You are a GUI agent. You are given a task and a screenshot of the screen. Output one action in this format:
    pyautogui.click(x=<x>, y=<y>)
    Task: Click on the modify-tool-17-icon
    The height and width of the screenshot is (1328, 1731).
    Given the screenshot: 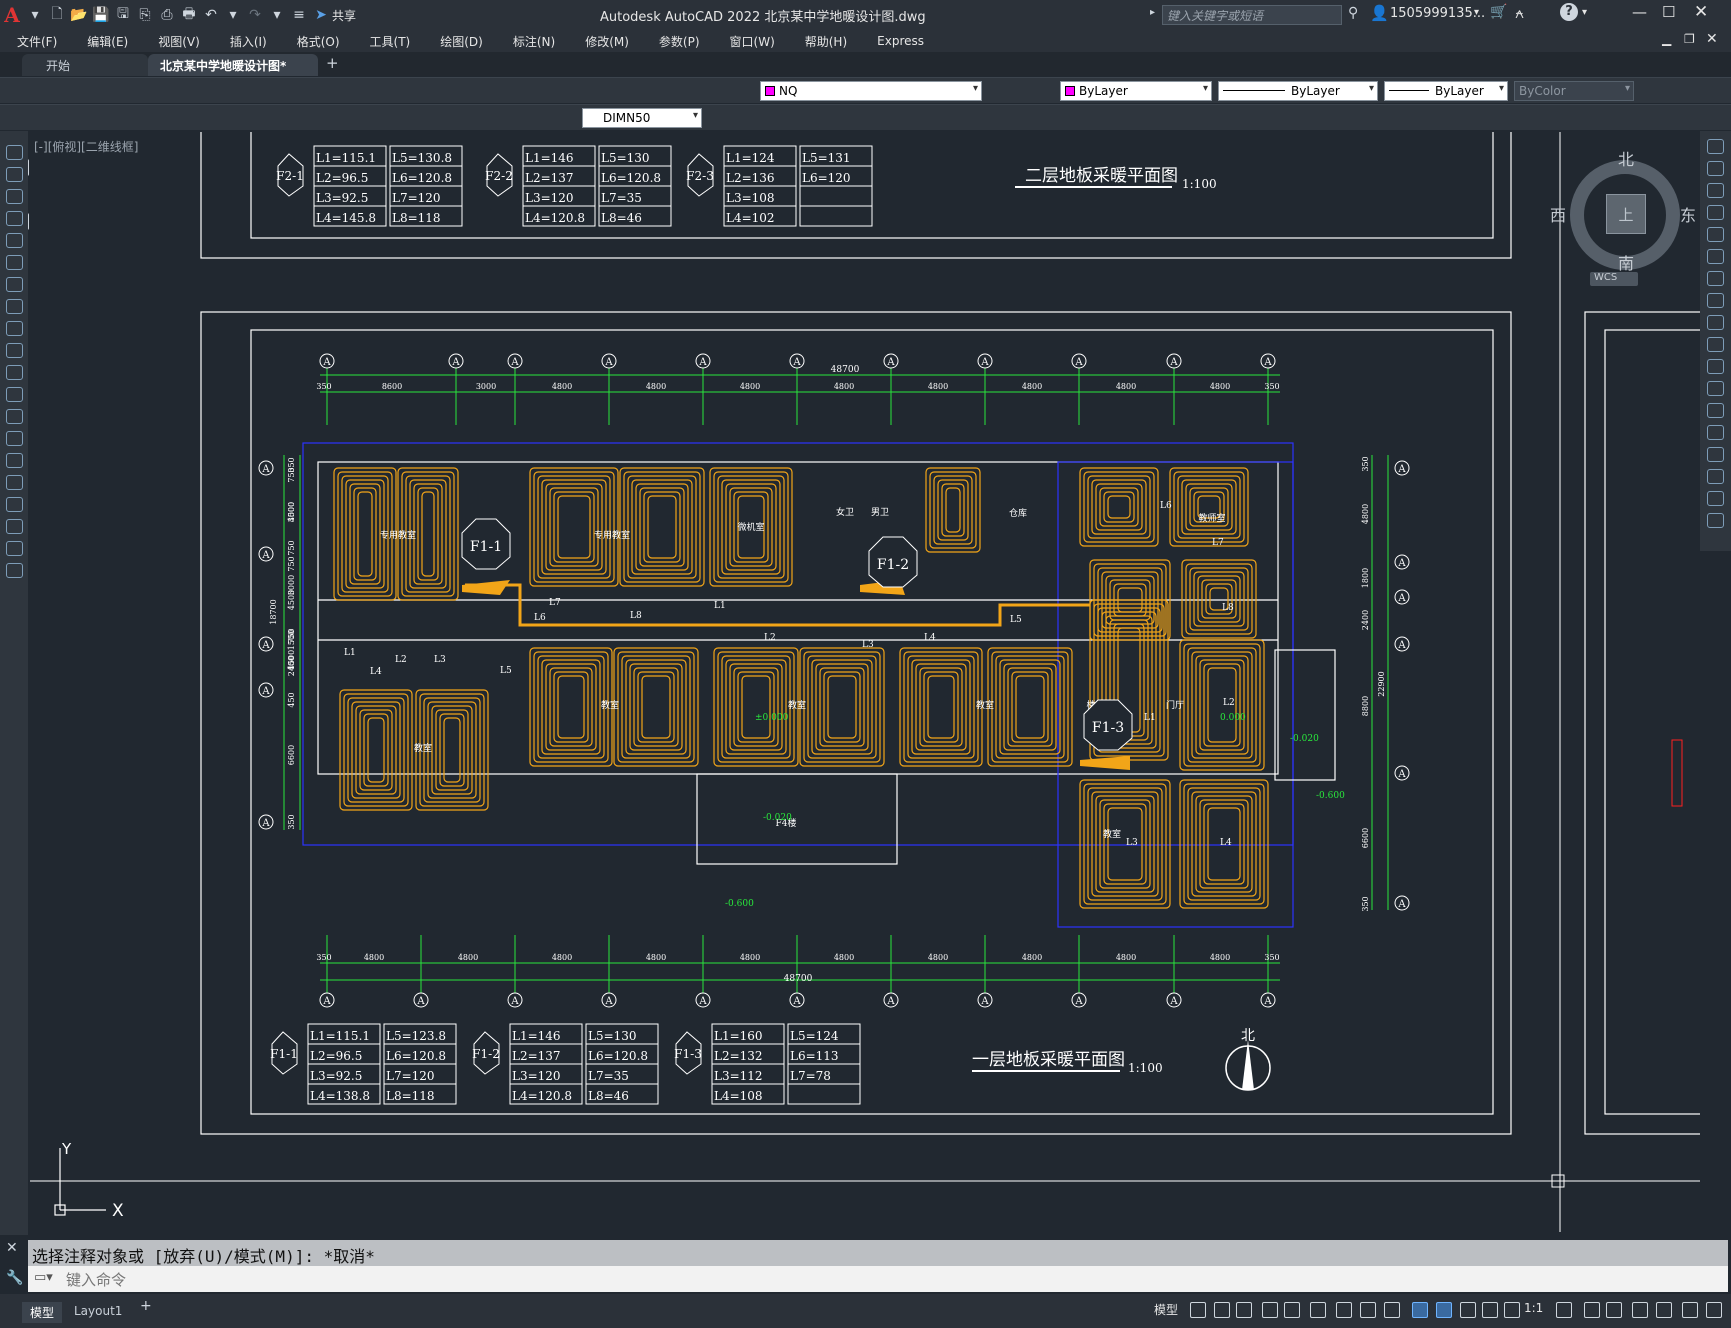 What is the action you would take?
    pyautogui.click(x=1715, y=498)
    